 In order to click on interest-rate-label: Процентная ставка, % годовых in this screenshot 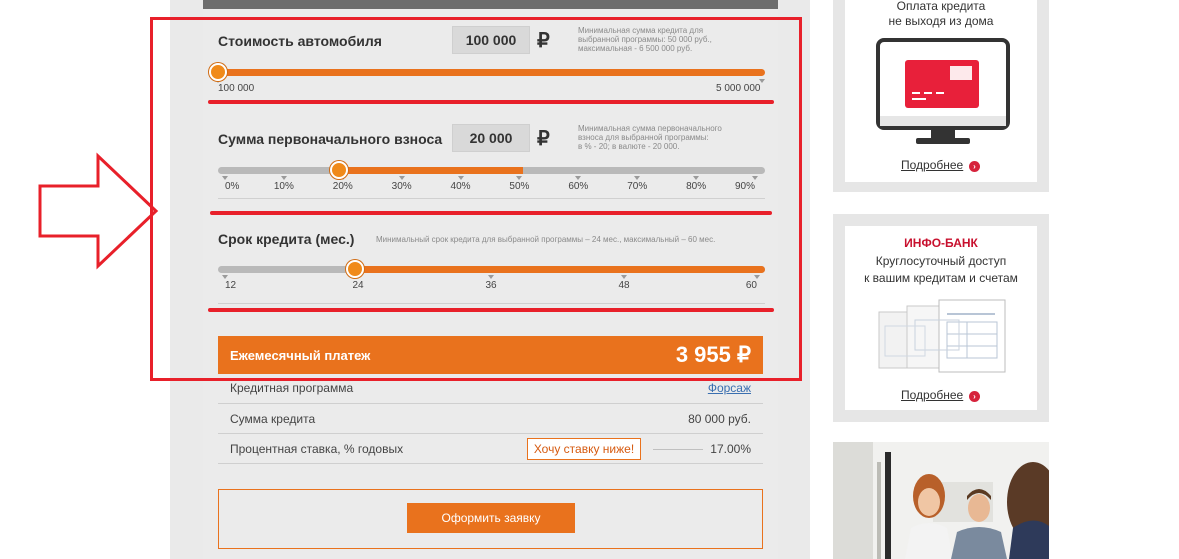, I will do `click(317, 449)`.